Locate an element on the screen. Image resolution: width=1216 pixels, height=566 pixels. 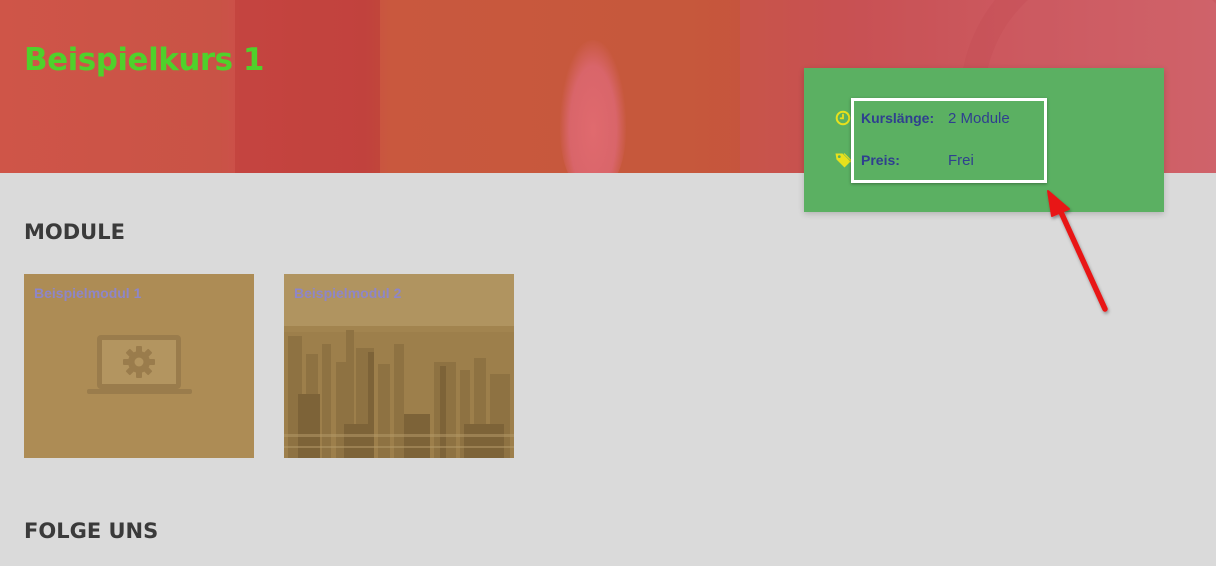
price-tag-icon is located at coordinates (843, 160).